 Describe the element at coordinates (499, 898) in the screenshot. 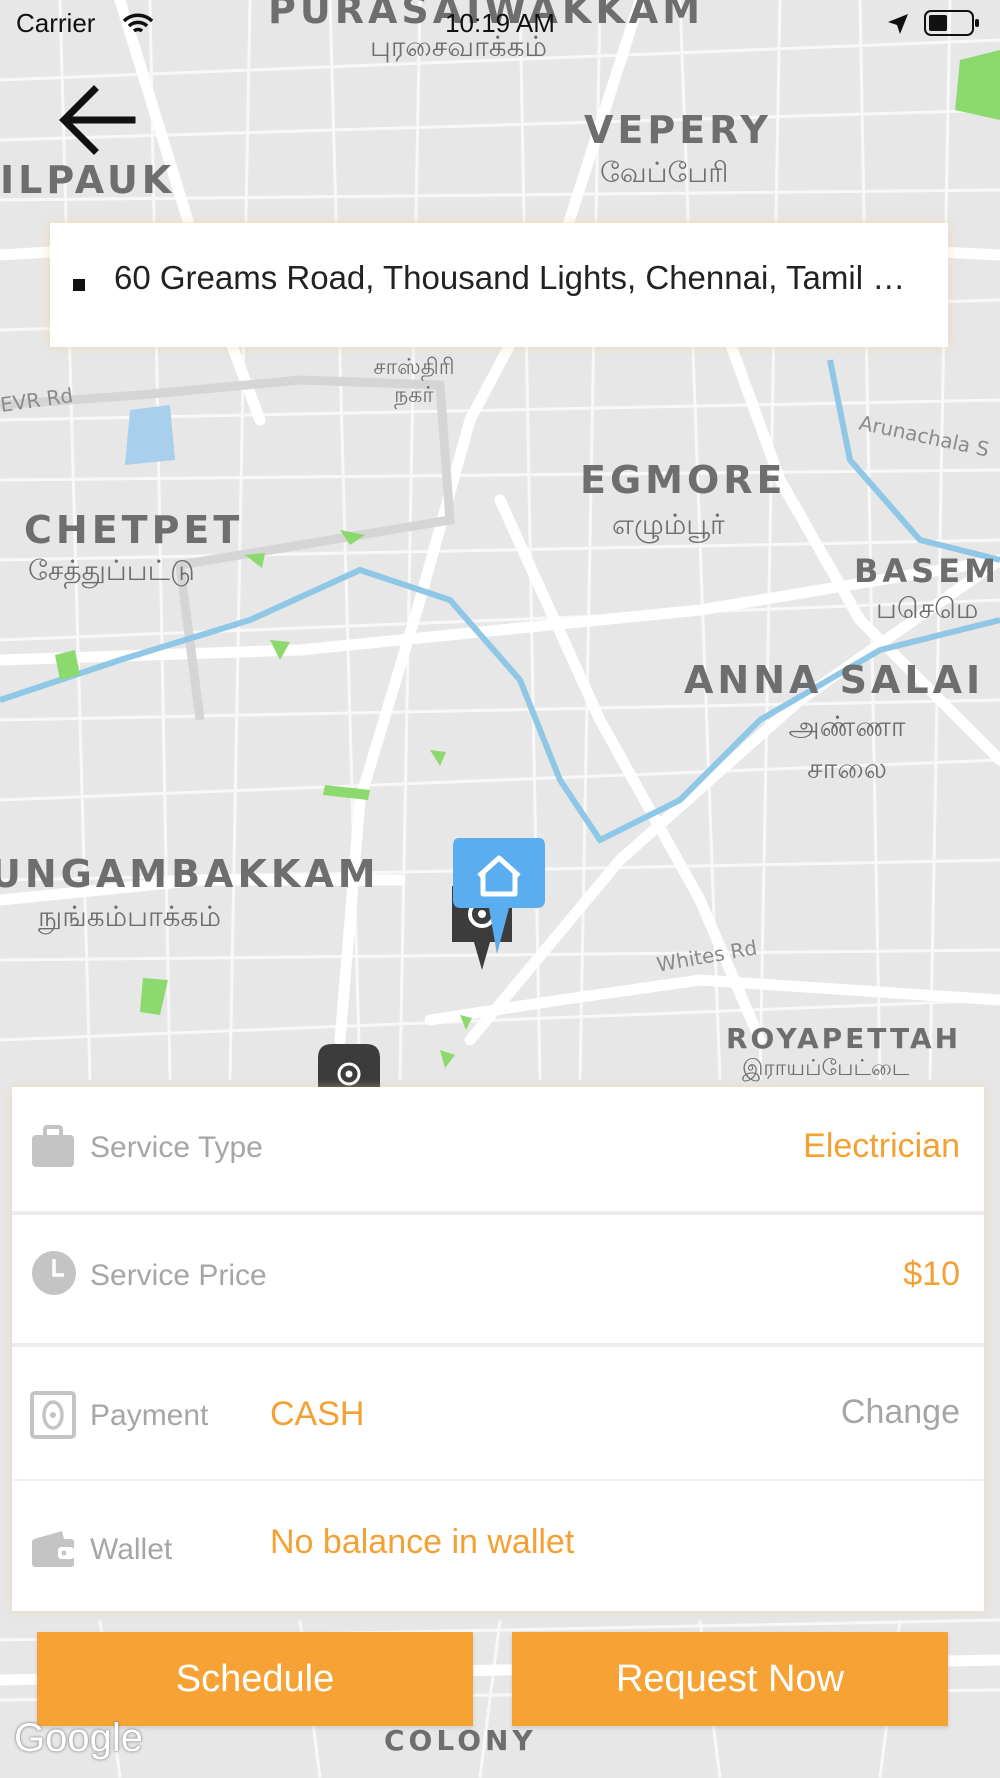

I see `home-marker-icon` at that location.